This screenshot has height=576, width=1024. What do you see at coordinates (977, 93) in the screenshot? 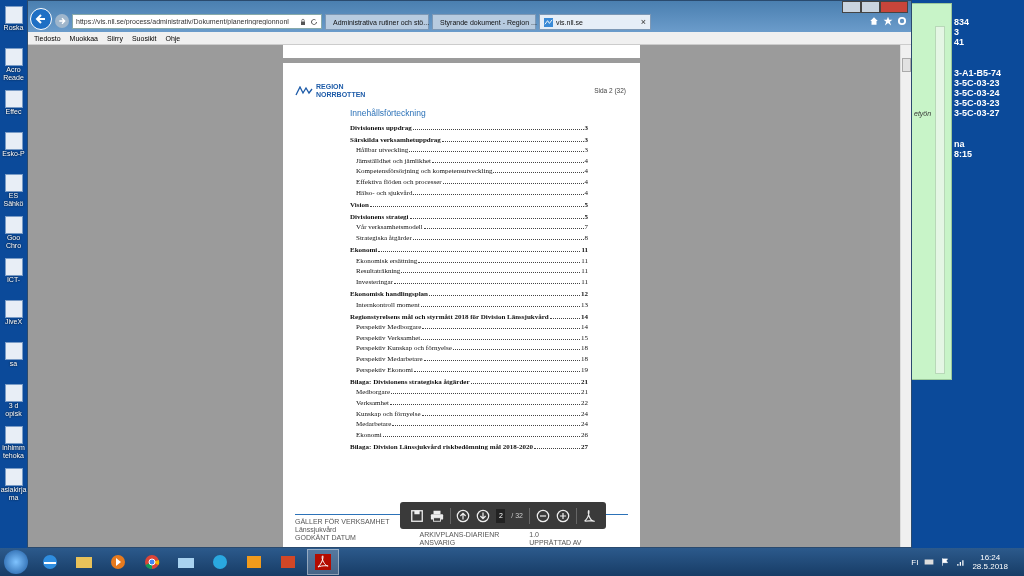
I see `desktop-text: 3-5C-03-24` at bounding box center [977, 93].